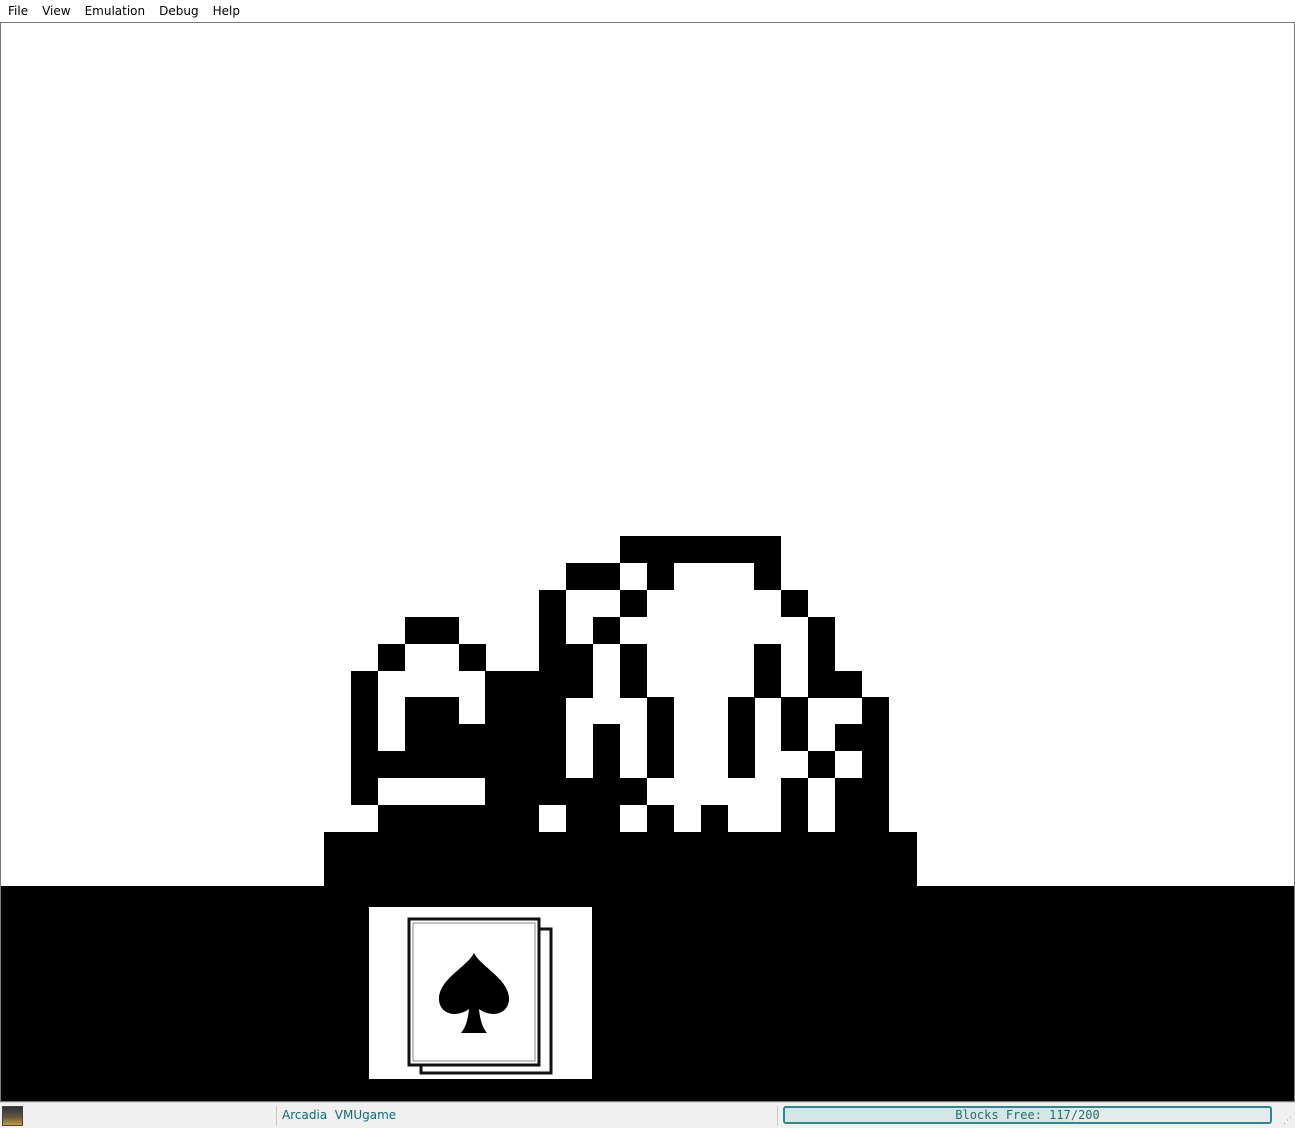  What do you see at coordinates (178, 11) in the screenshot?
I see `menu-debug: Debug` at bounding box center [178, 11].